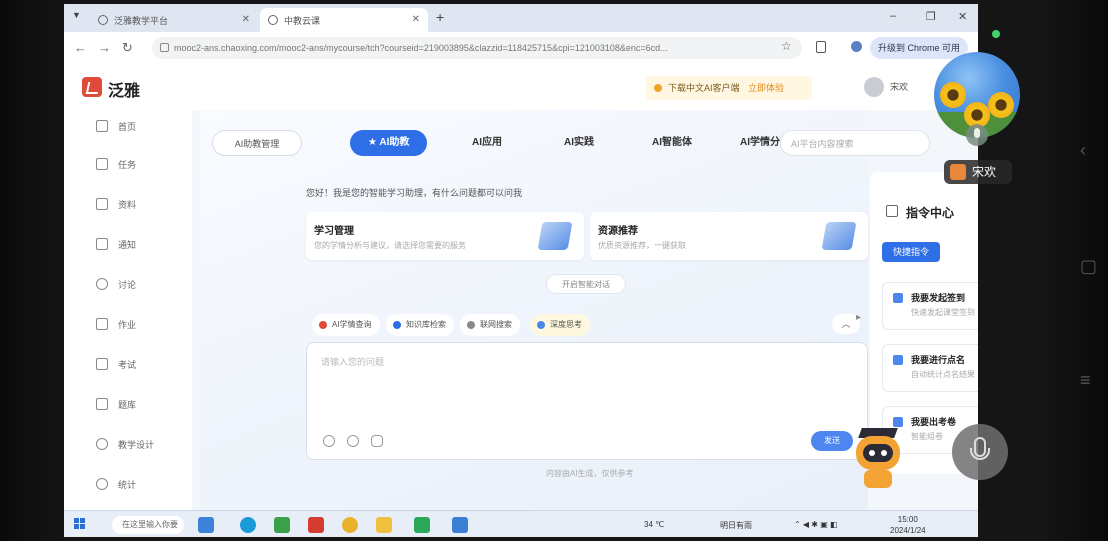 The image size is (1108, 541). I want to click on ai-mascot-robot, so click(878, 459).